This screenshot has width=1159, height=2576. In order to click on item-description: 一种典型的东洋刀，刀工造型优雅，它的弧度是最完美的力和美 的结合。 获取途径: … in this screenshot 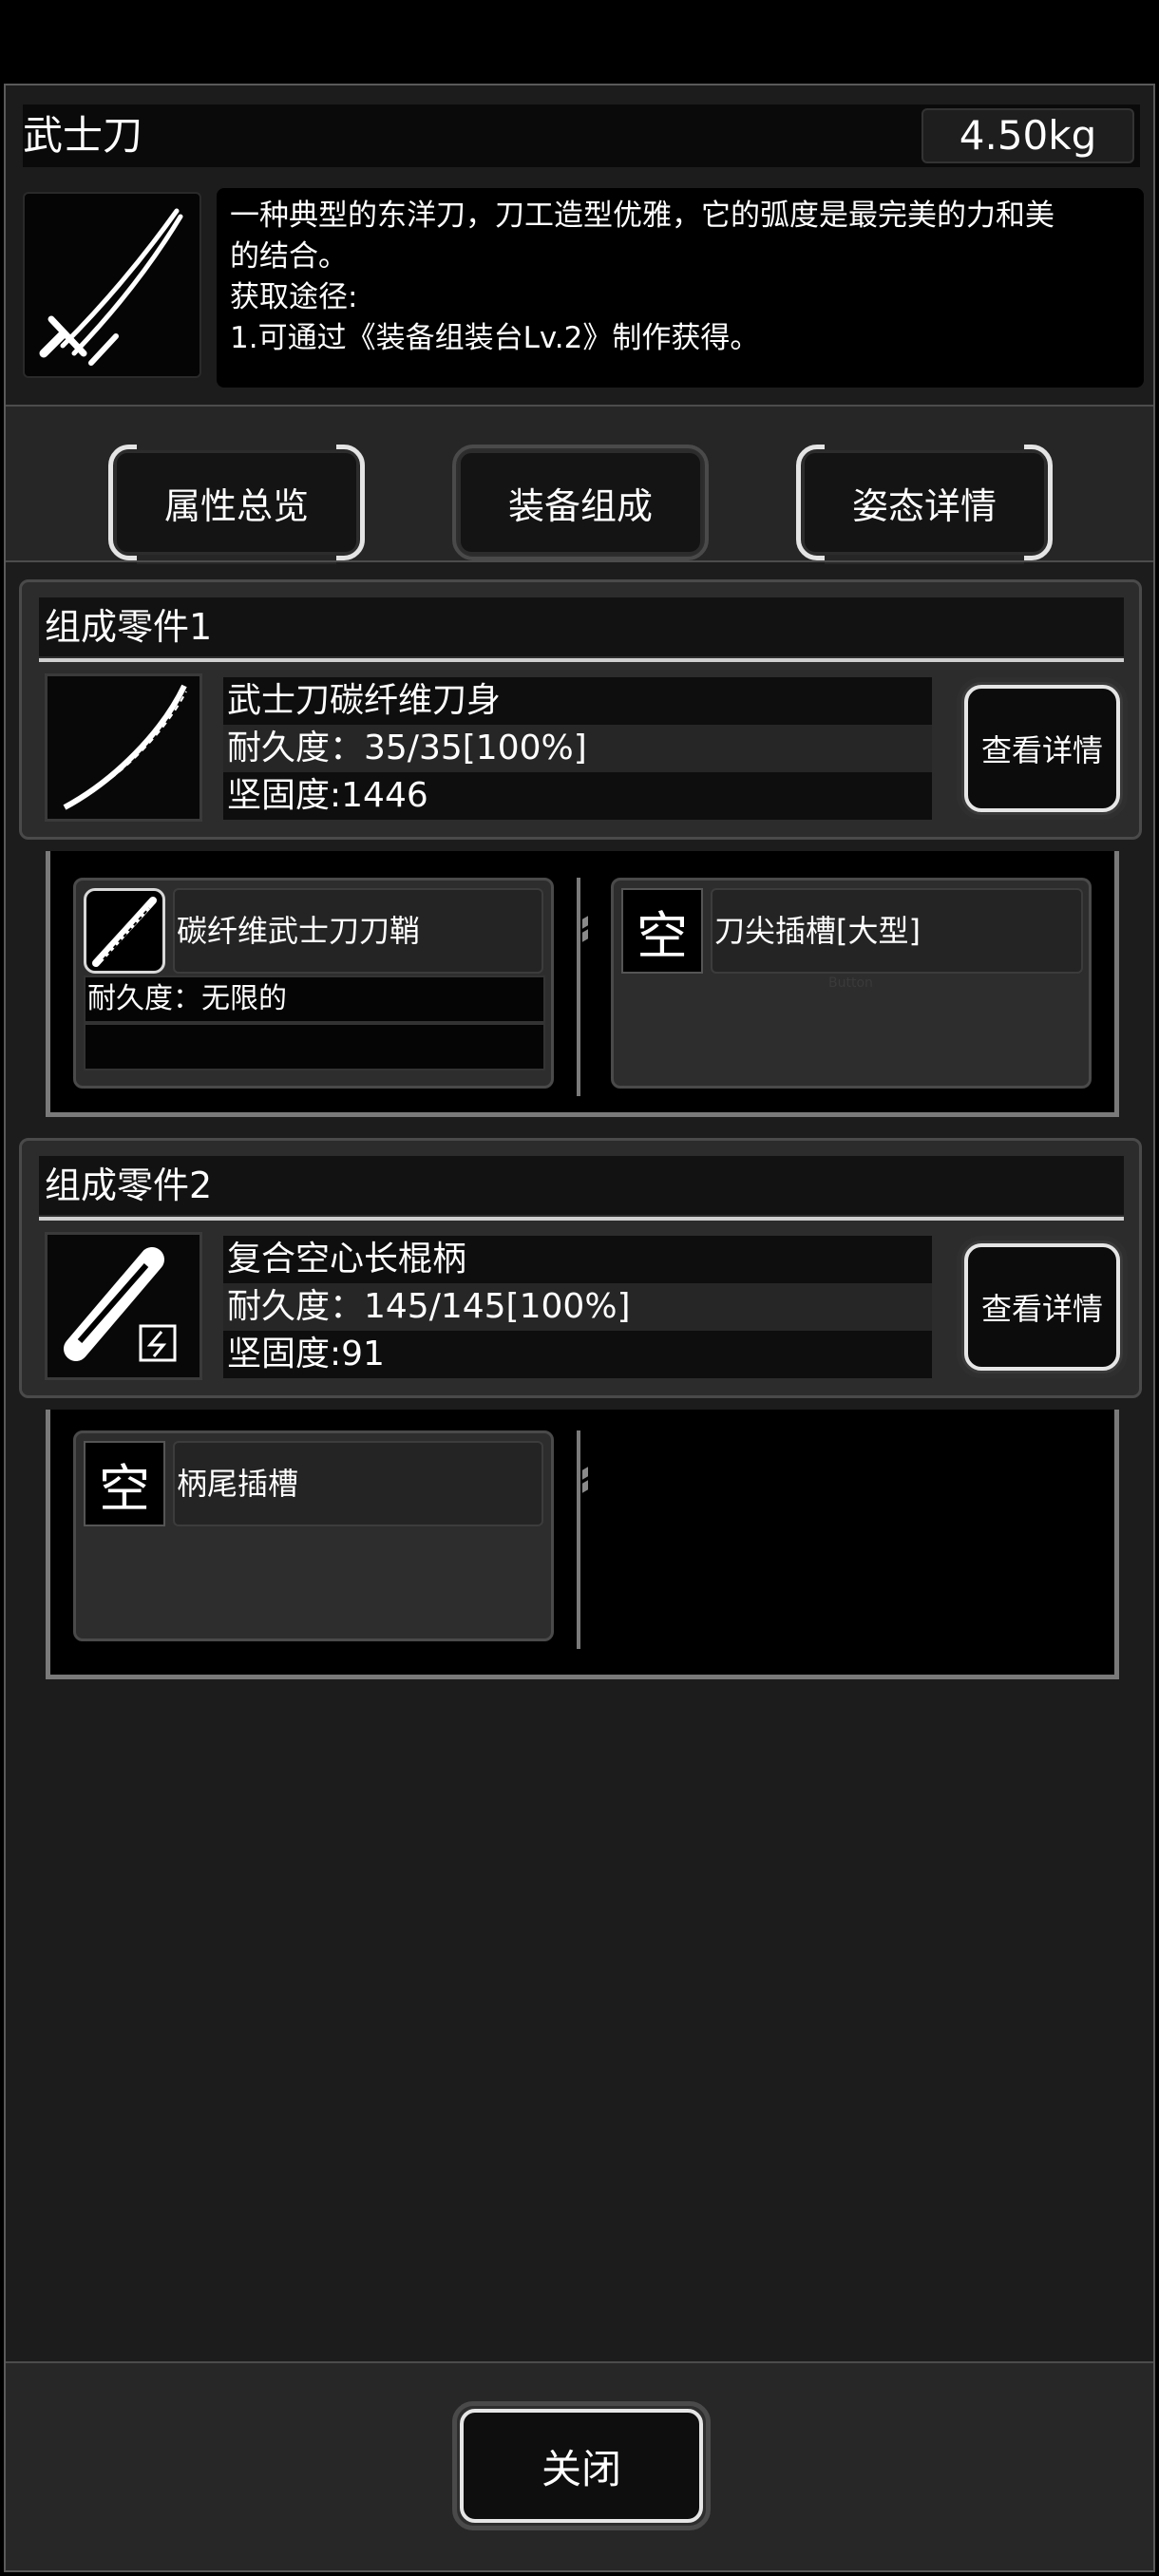, I will do `click(680, 288)`.